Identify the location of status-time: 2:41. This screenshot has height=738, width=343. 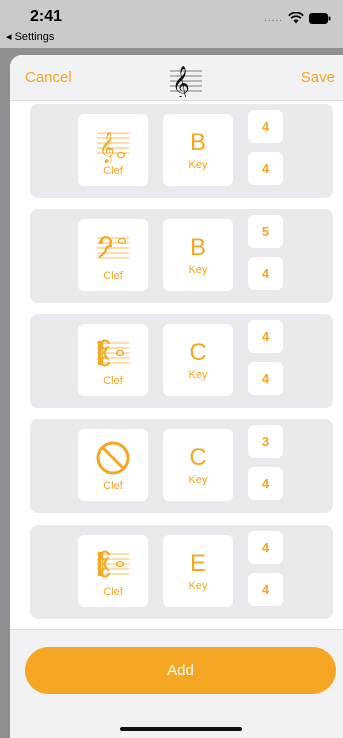
(46, 16).